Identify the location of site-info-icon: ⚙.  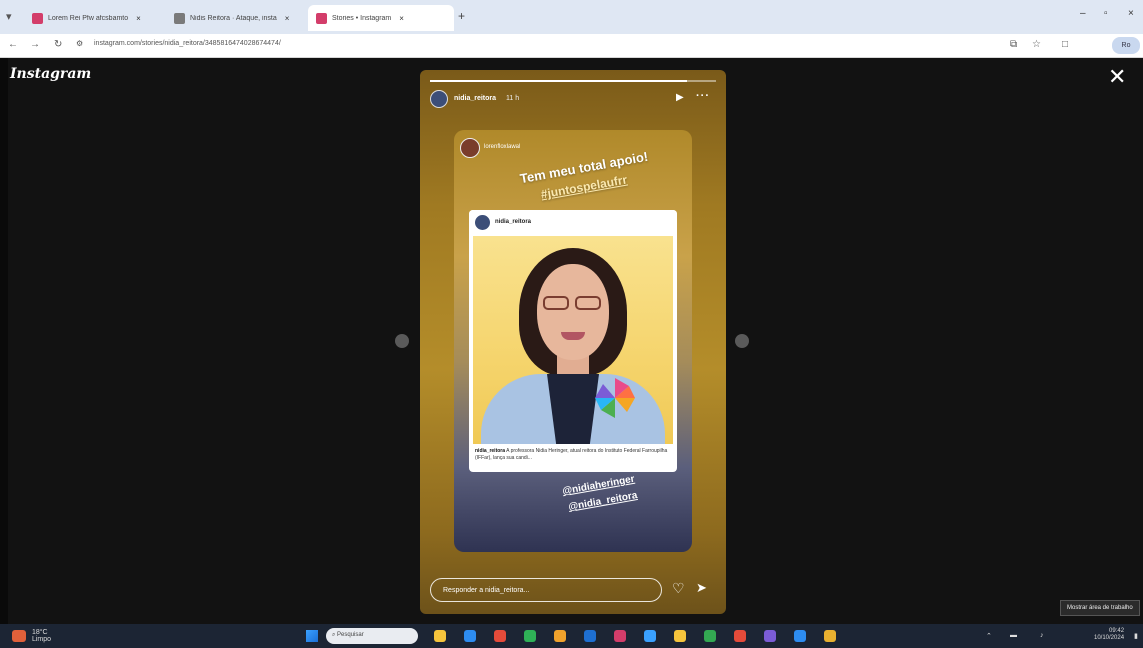
(79, 43).